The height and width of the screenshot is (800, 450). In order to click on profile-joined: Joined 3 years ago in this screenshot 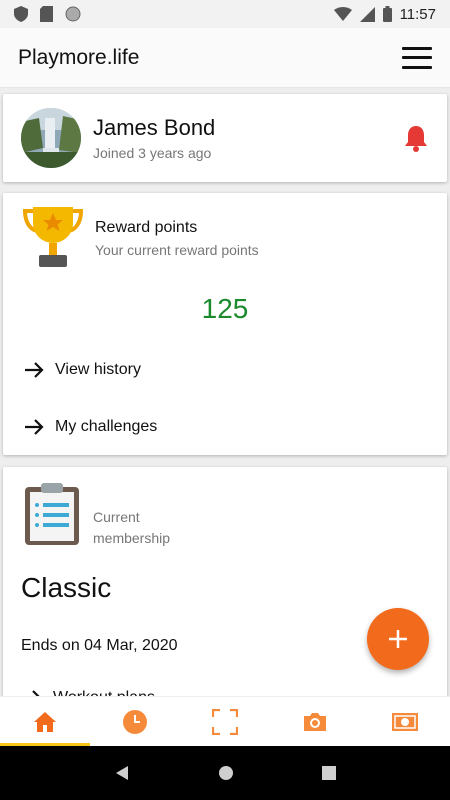, I will do `click(152, 153)`.